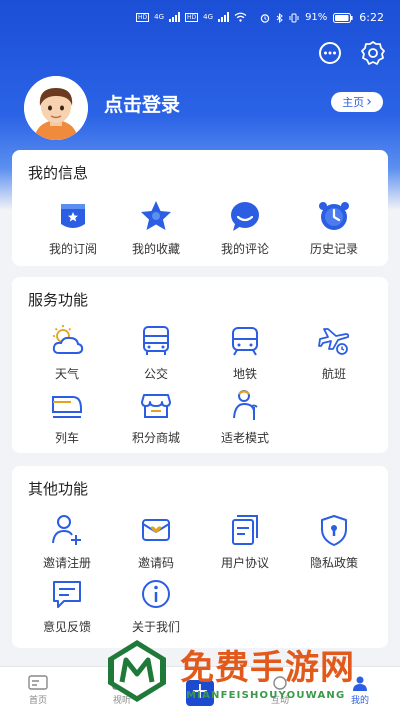 The image size is (400, 711). What do you see at coordinates (333, 249) in the screenshot?
I see `history-label: 历史记录` at bounding box center [333, 249].